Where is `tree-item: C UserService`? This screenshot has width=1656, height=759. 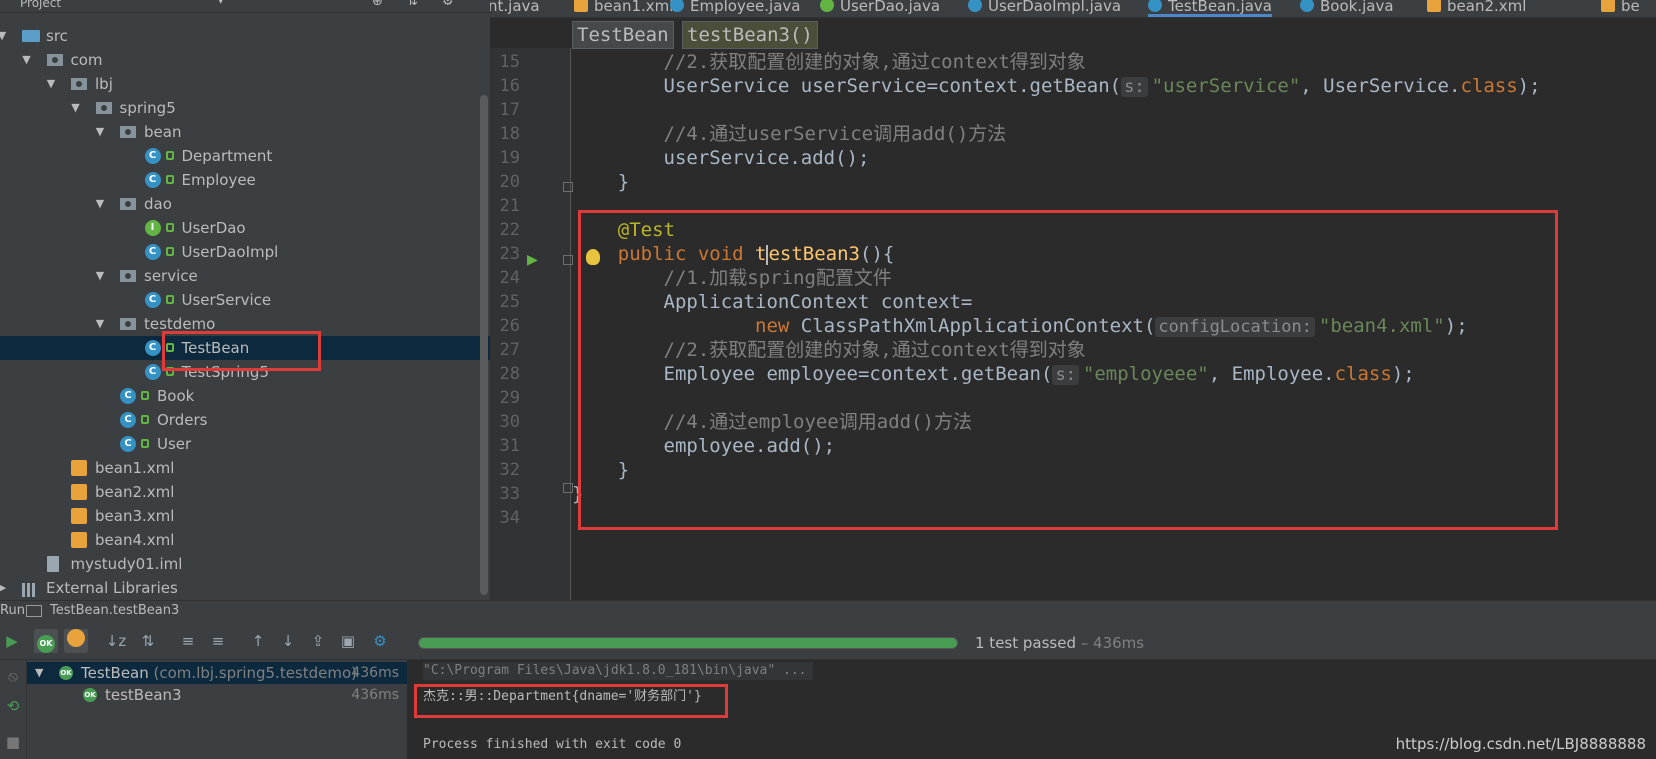 tree-item: C UserService is located at coordinates (245, 300).